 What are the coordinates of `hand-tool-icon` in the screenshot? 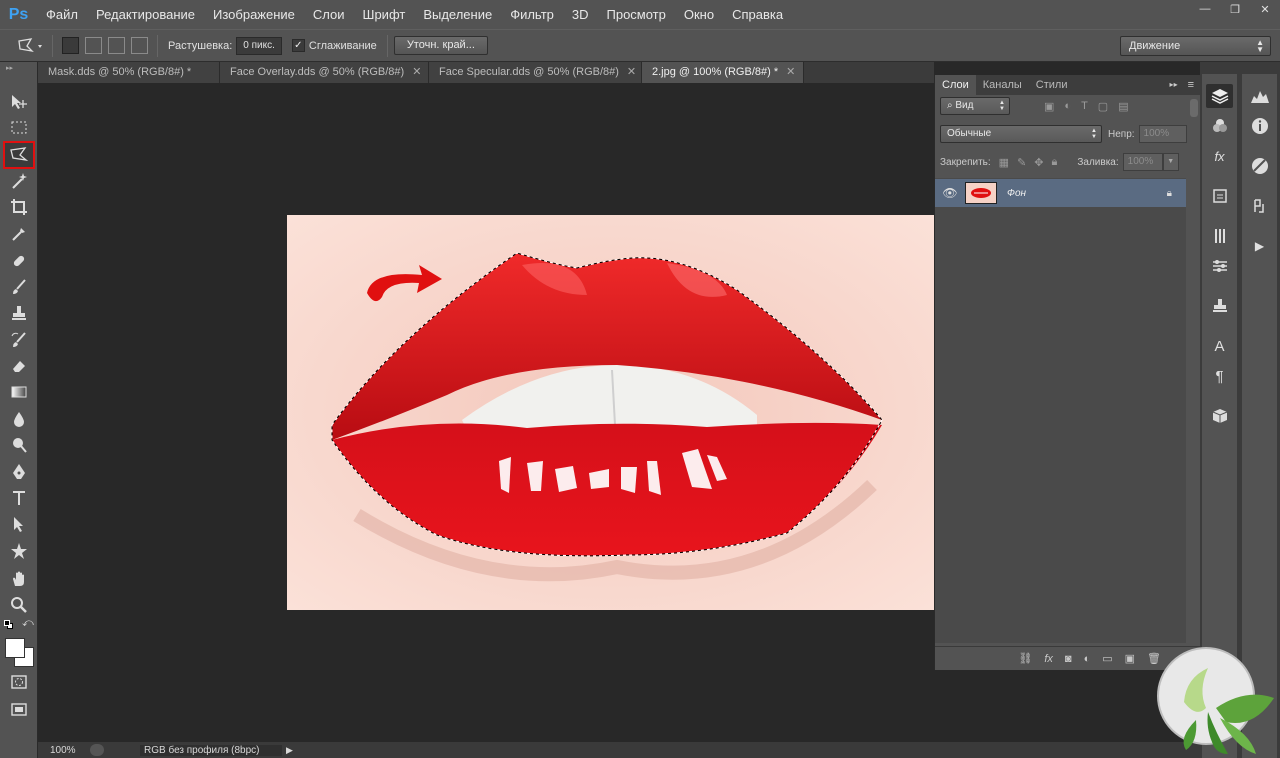 It's located at (19, 579).